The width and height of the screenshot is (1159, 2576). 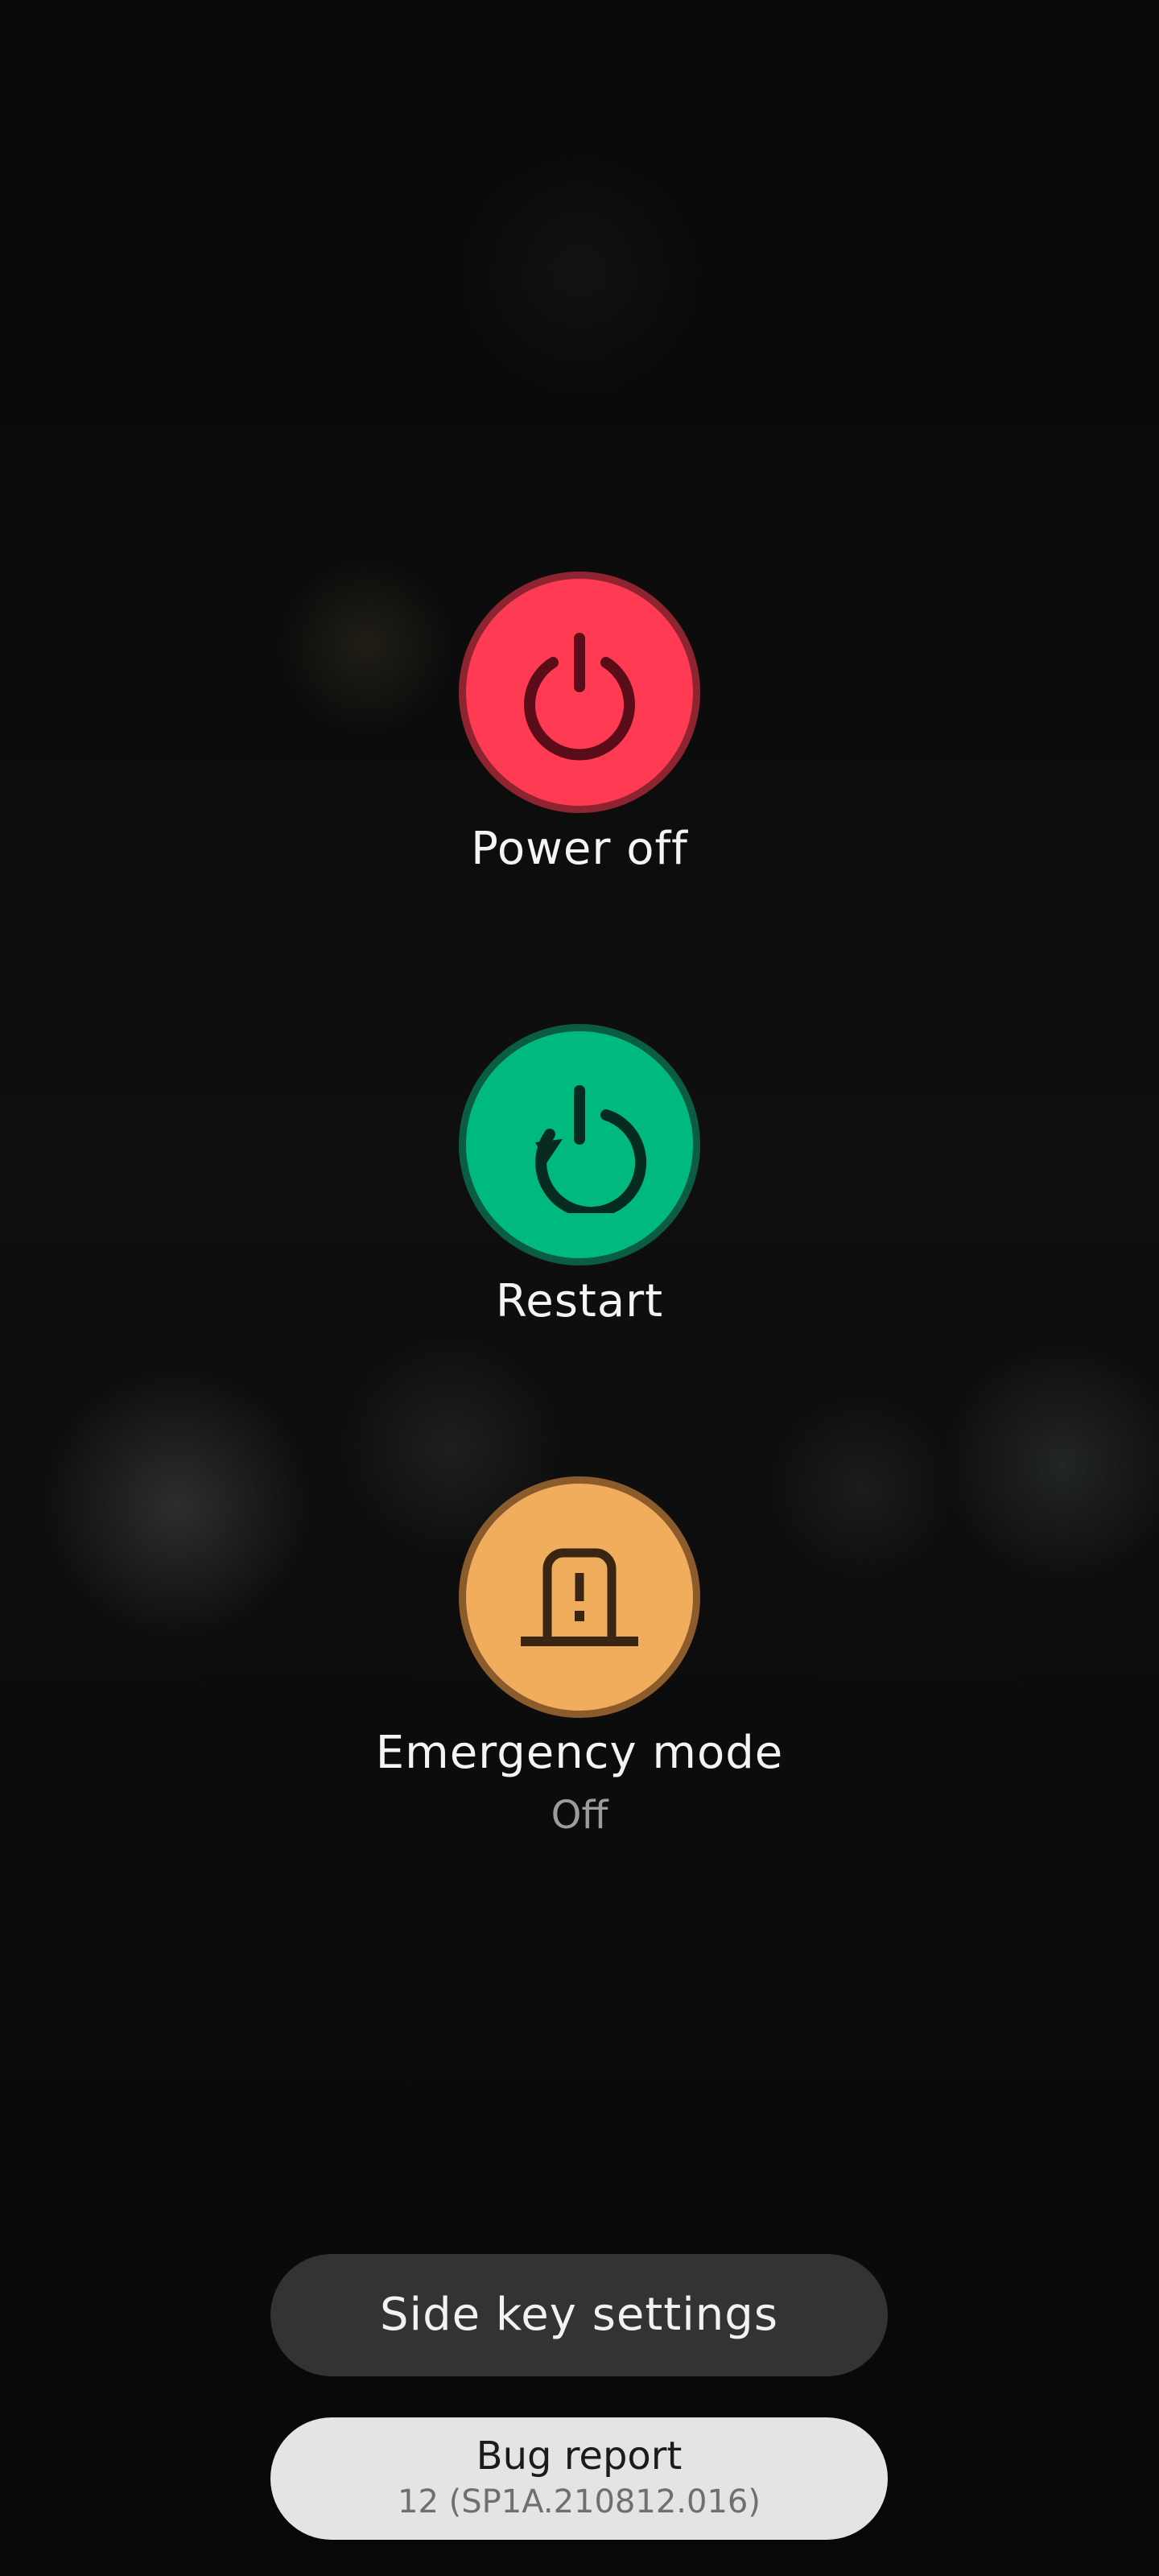 What do you see at coordinates (579, 2501) in the screenshot?
I see `bug-report-version: 12 (SP1A.210812.016)` at bounding box center [579, 2501].